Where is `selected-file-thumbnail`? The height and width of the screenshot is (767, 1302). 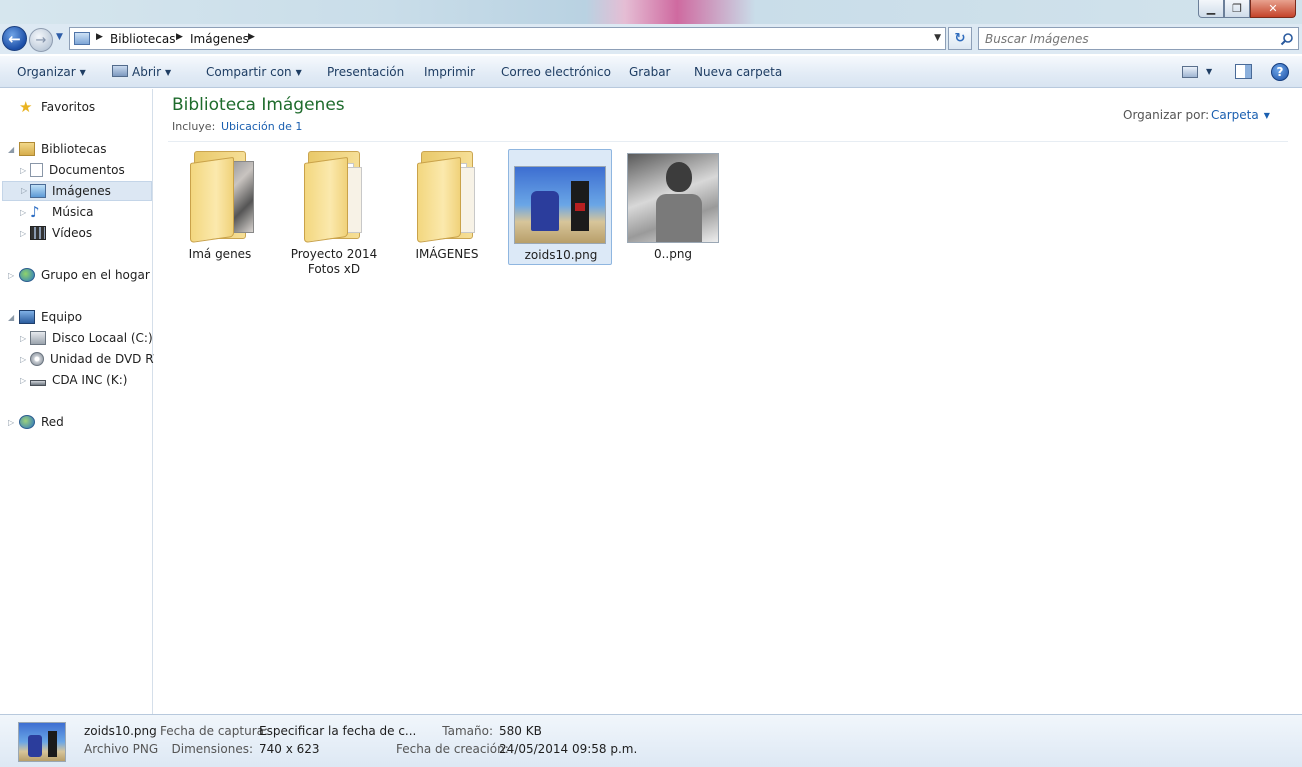 selected-file-thumbnail is located at coordinates (42, 742).